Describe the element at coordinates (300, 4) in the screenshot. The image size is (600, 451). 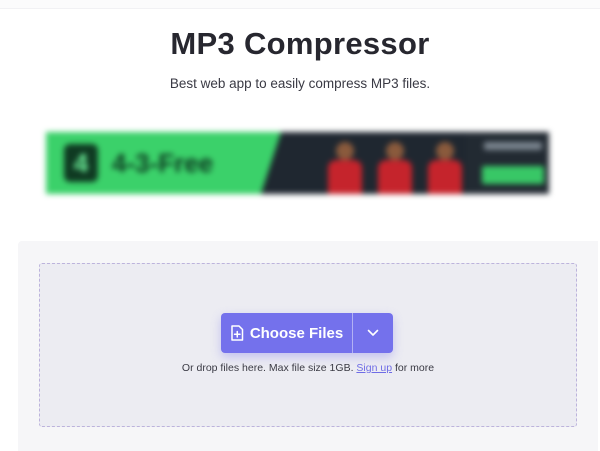
I see `top-bar` at that location.